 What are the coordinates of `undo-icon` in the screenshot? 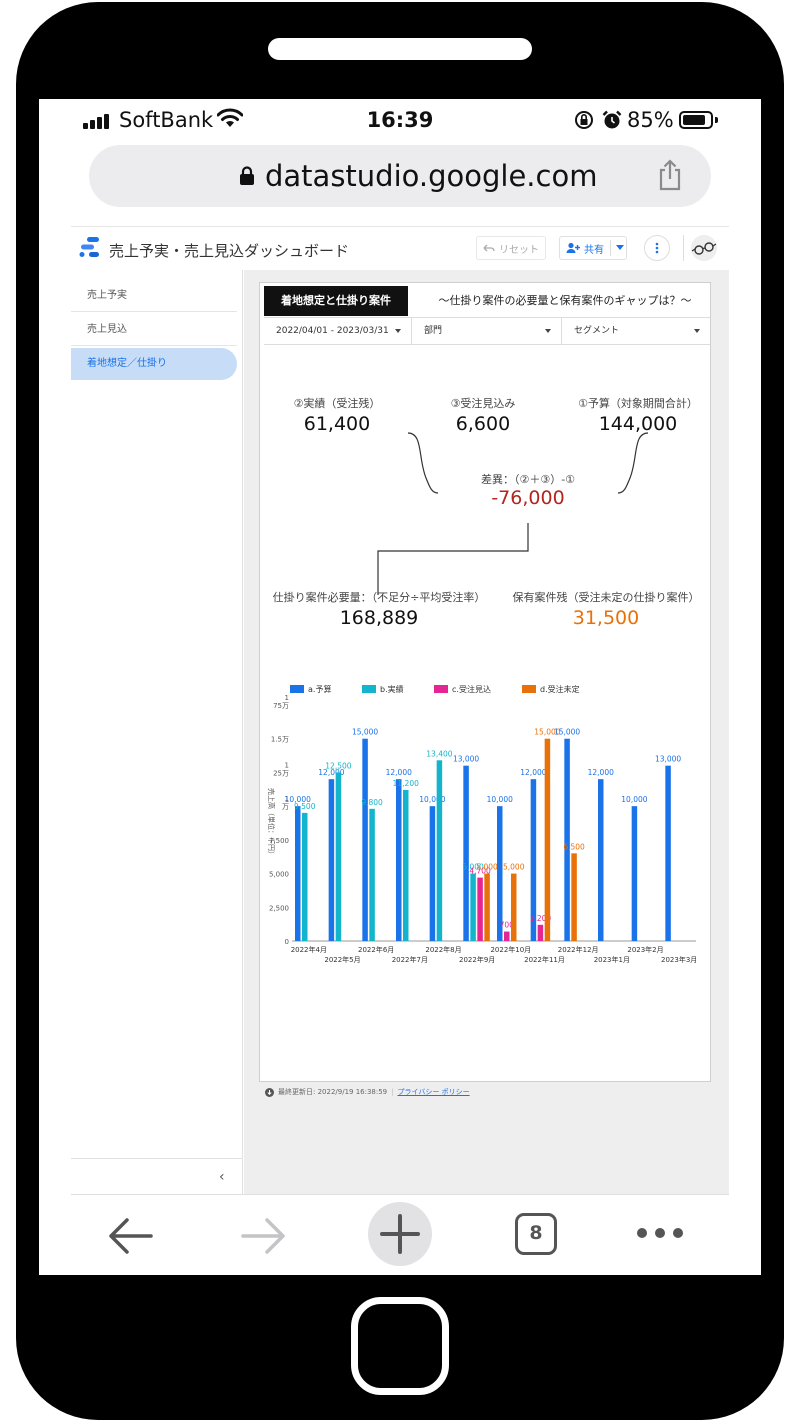 It's located at (489, 248).